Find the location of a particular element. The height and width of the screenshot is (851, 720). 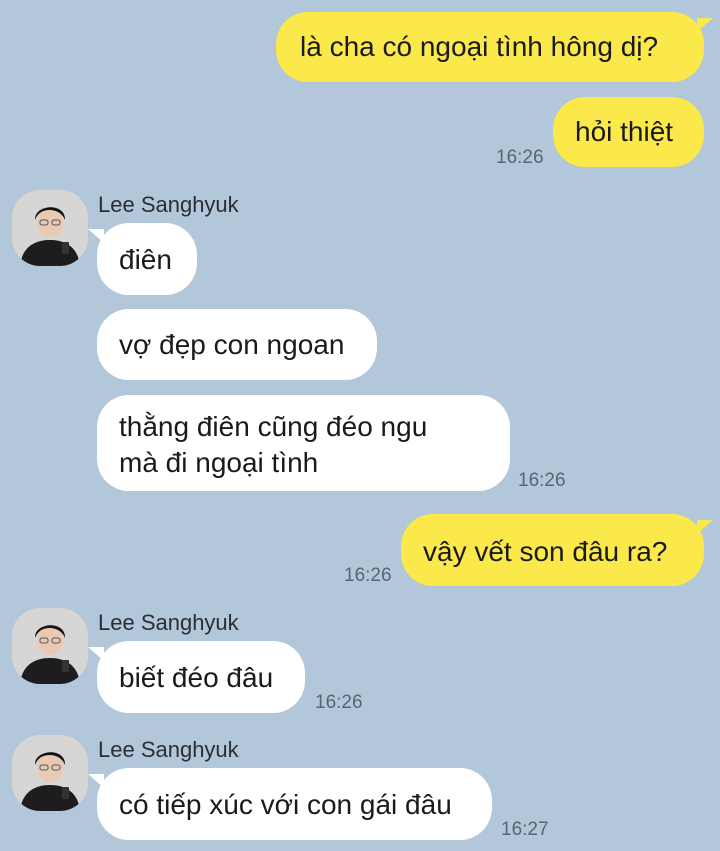

incoming-message: có tiếp xúc với con gái đâu is located at coordinates (290, 804).